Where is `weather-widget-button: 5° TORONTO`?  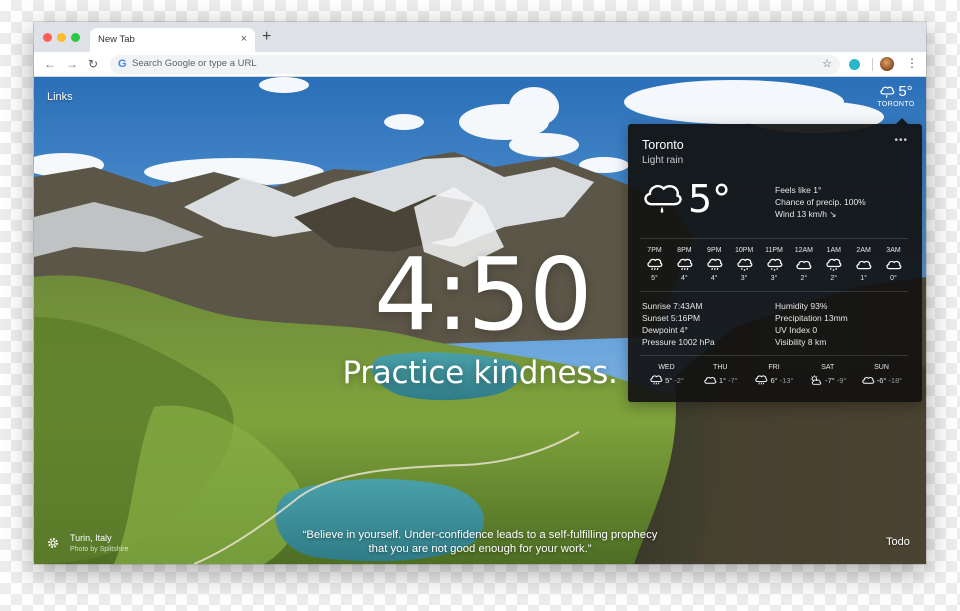
weather-widget-button: 5° TORONTO is located at coordinates (896, 95).